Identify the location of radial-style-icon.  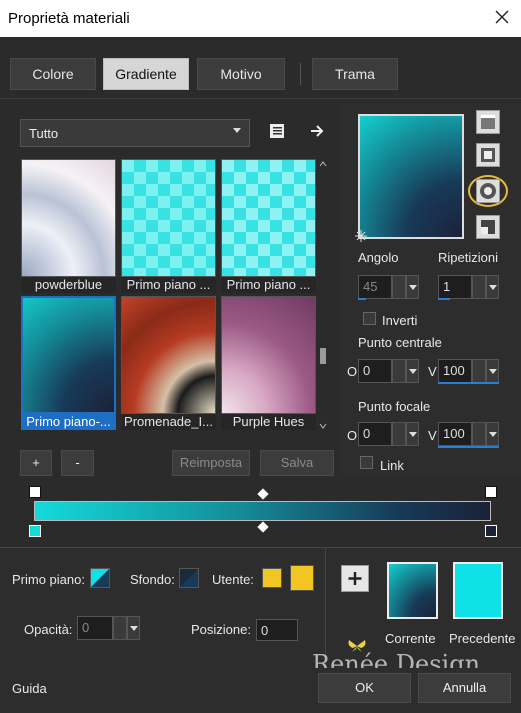
(488, 227).